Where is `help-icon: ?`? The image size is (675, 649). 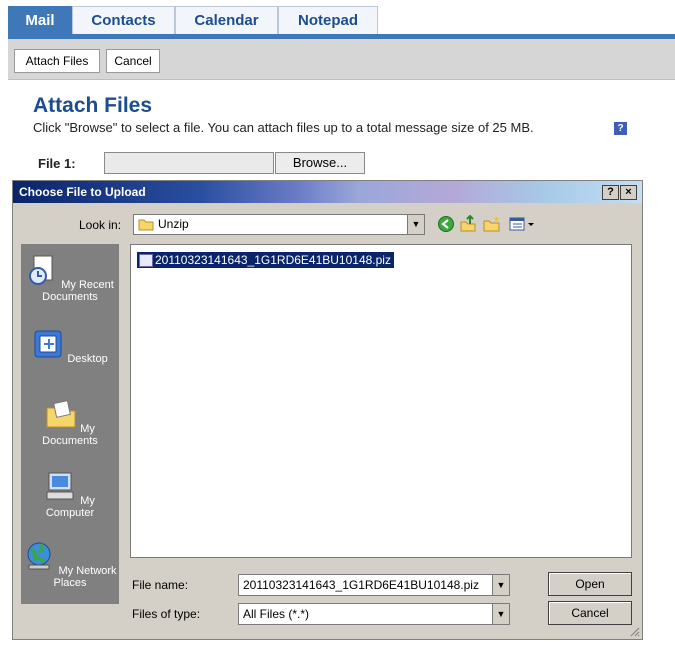
help-icon: ? is located at coordinates (620, 128).